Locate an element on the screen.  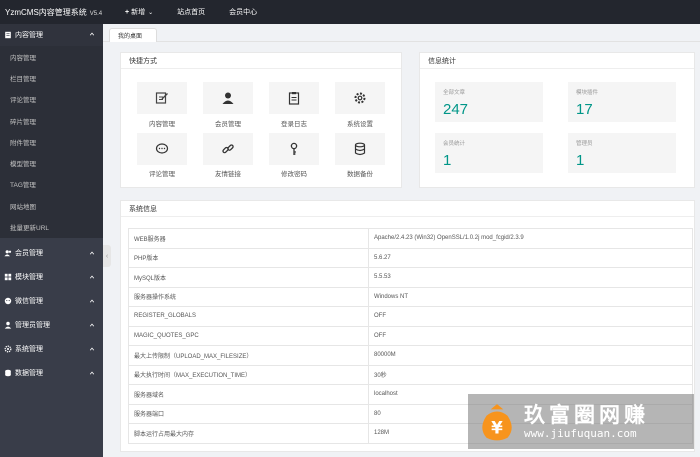
add-new-label: 新增 is located at coordinates (138, 12).